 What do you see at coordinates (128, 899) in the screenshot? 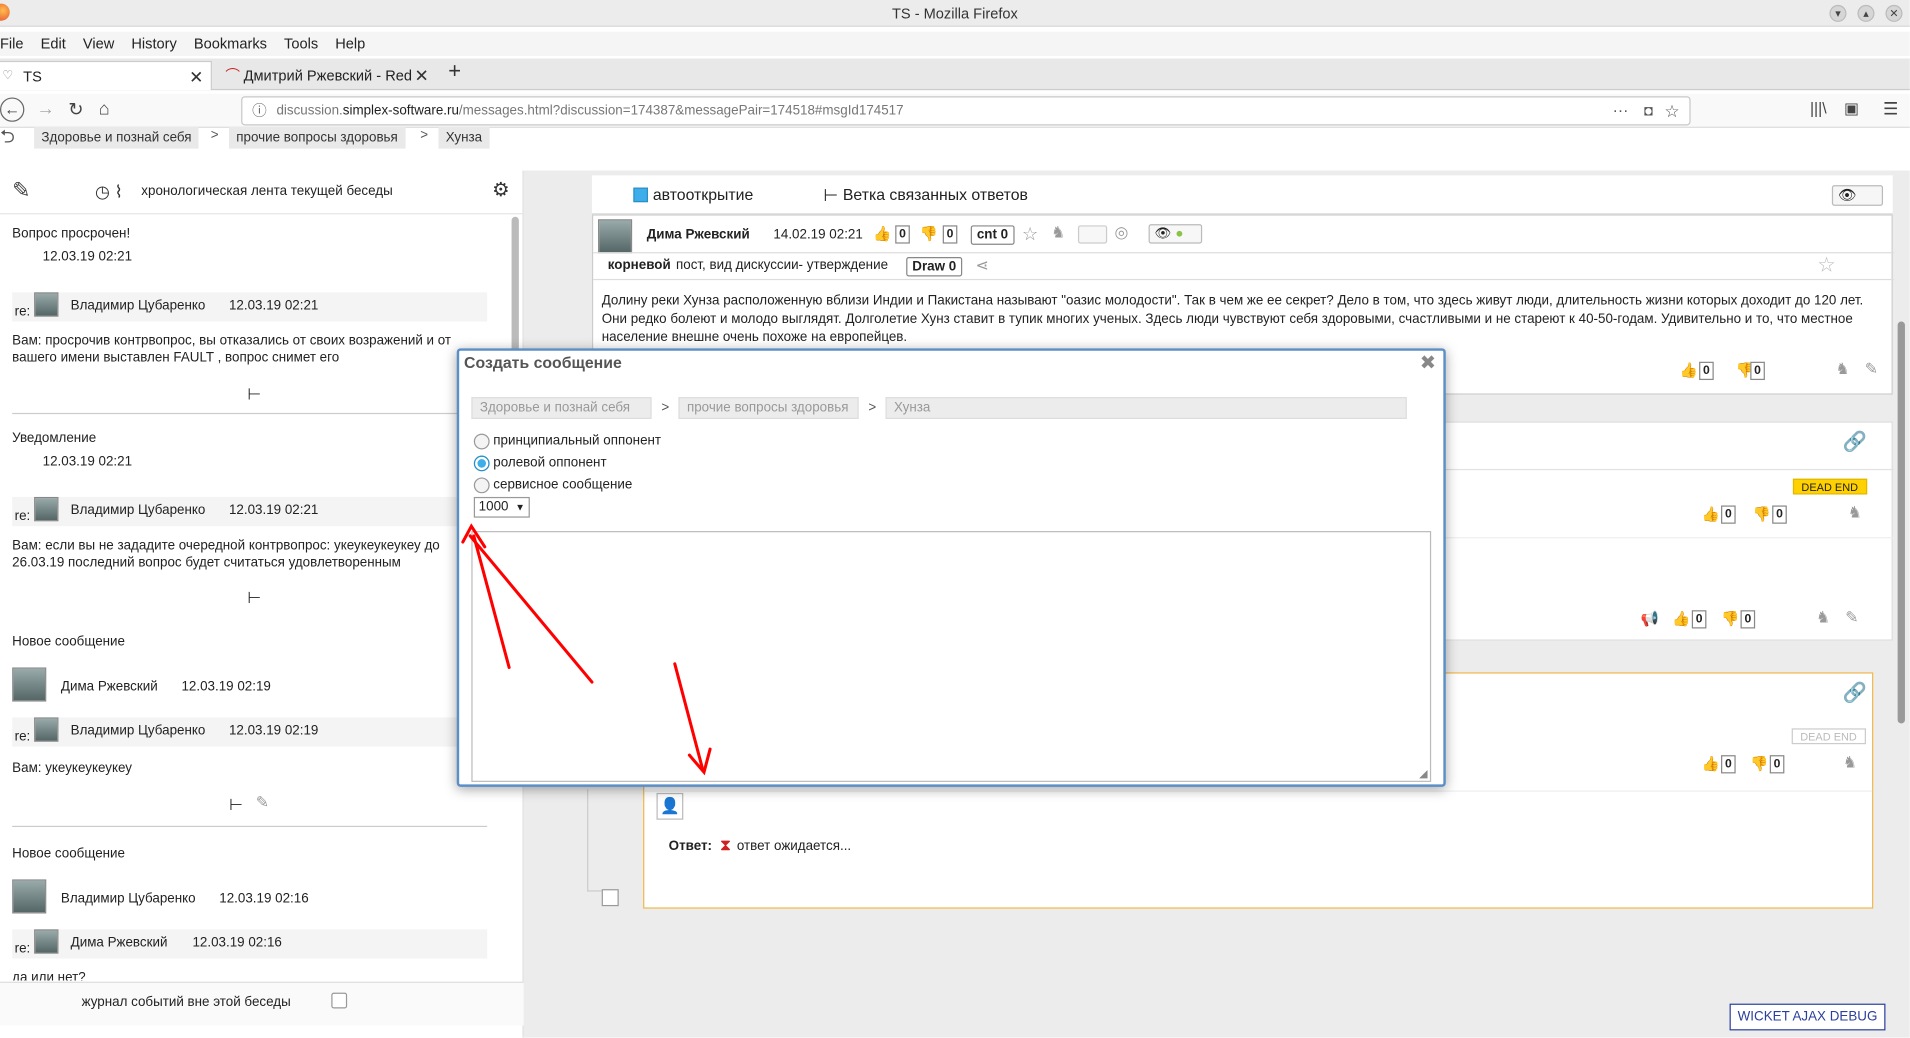
I see `event-sender: Владимир Цубаренко` at bounding box center [128, 899].